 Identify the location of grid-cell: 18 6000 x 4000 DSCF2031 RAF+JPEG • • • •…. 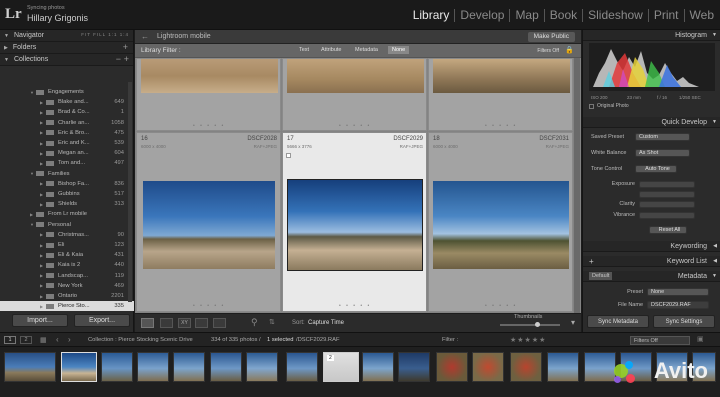
(500, 222).